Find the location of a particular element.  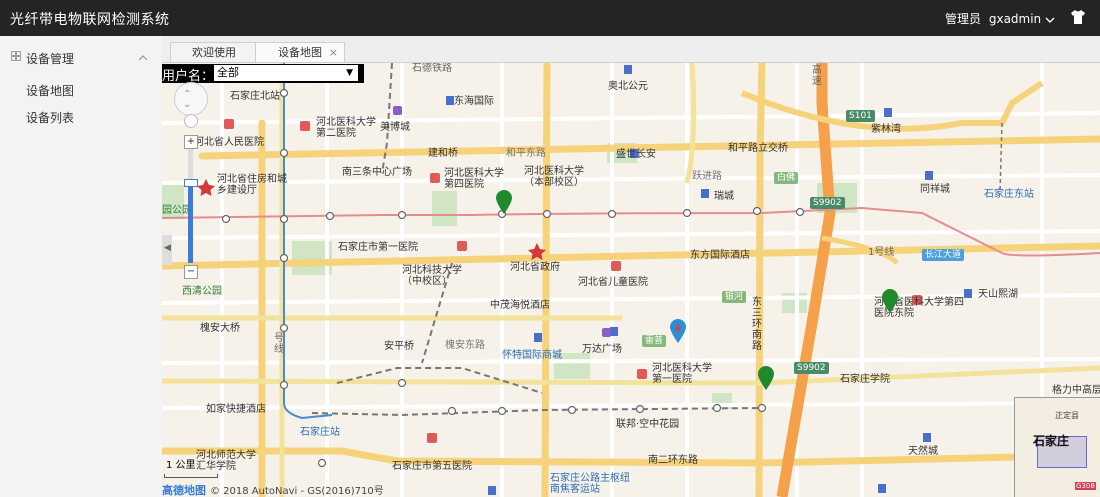

map-label: 中茂海悦酒店 is located at coordinates (520, 305).